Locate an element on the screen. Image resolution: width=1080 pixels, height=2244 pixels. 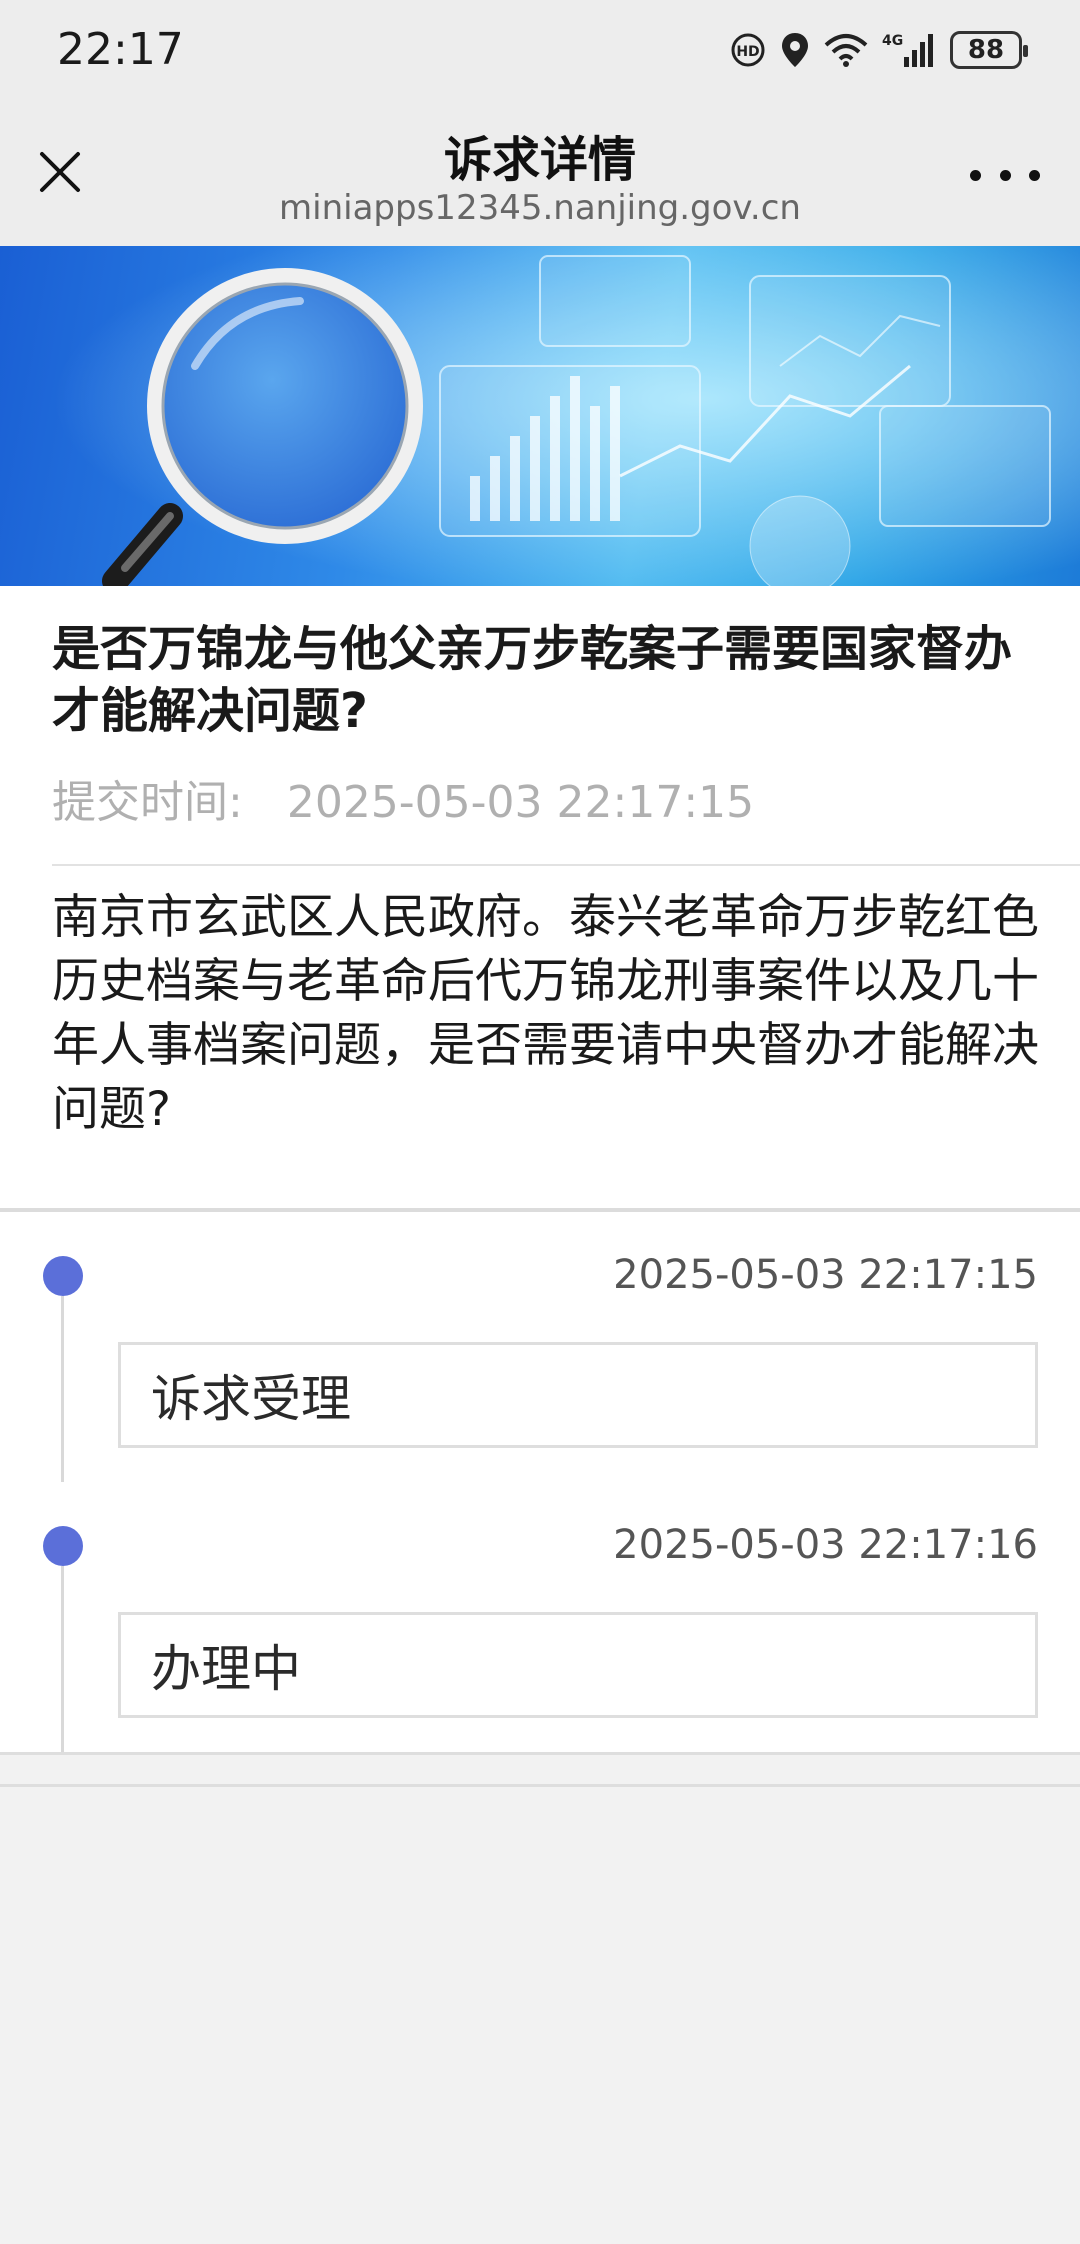
svg-text: HD is located at coordinates (747, 52).